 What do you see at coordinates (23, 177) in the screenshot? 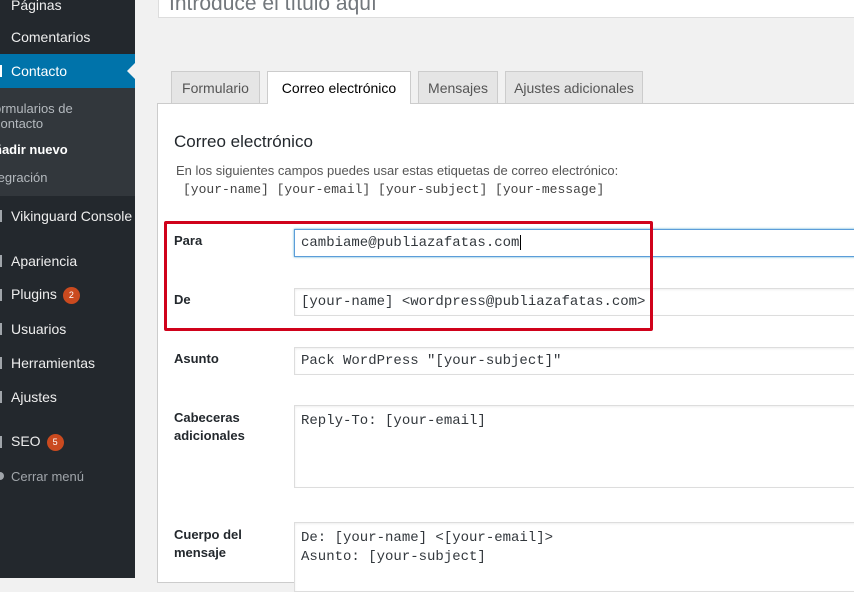
I see `submenu-item-integration: tegración` at bounding box center [23, 177].